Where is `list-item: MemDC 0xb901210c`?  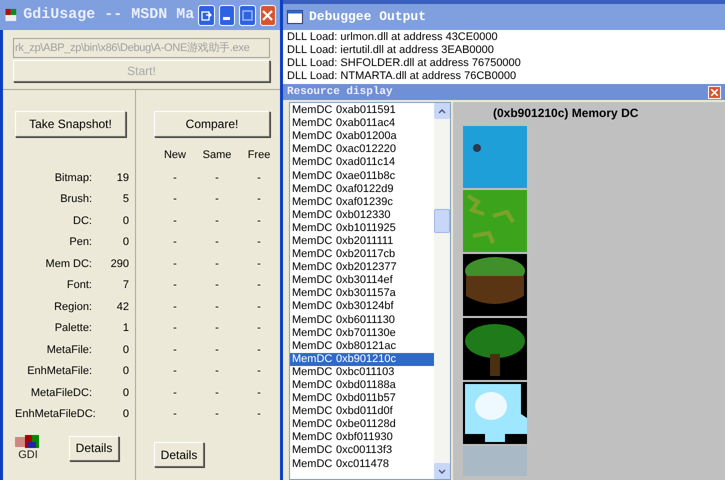
list-item: MemDC 0xb901210c is located at coordinates (362, 359).